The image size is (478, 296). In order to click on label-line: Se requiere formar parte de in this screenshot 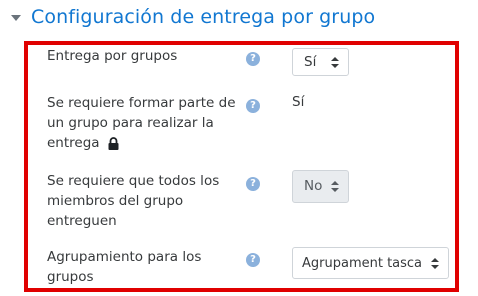, I will do `click(141, 103)`.